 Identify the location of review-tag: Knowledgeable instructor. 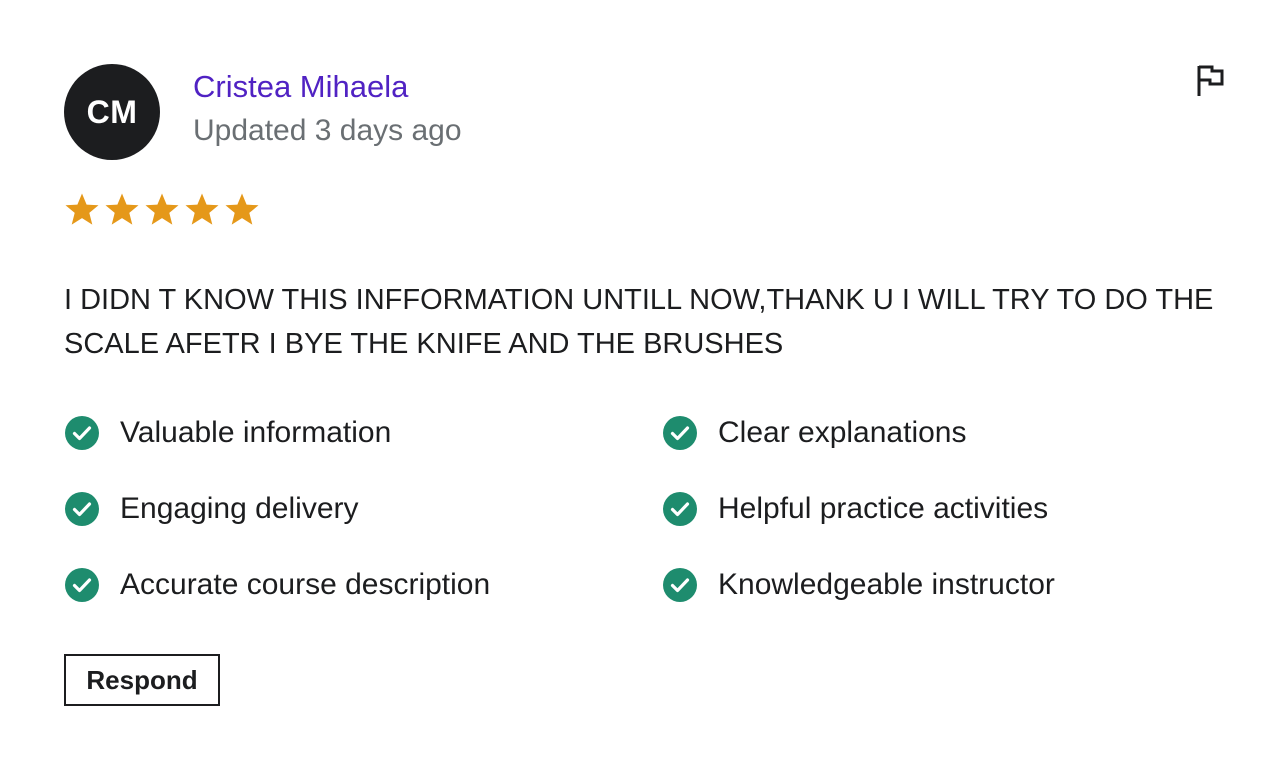
(858, 585).